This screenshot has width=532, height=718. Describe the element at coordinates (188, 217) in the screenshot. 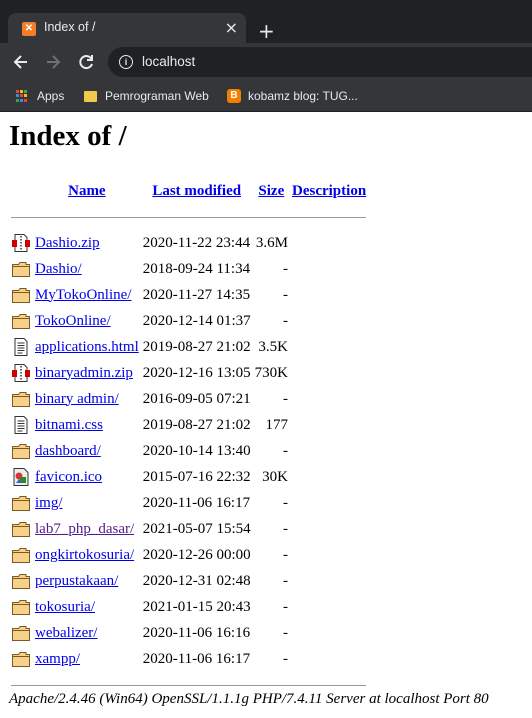

I see `header-divider` at that location.